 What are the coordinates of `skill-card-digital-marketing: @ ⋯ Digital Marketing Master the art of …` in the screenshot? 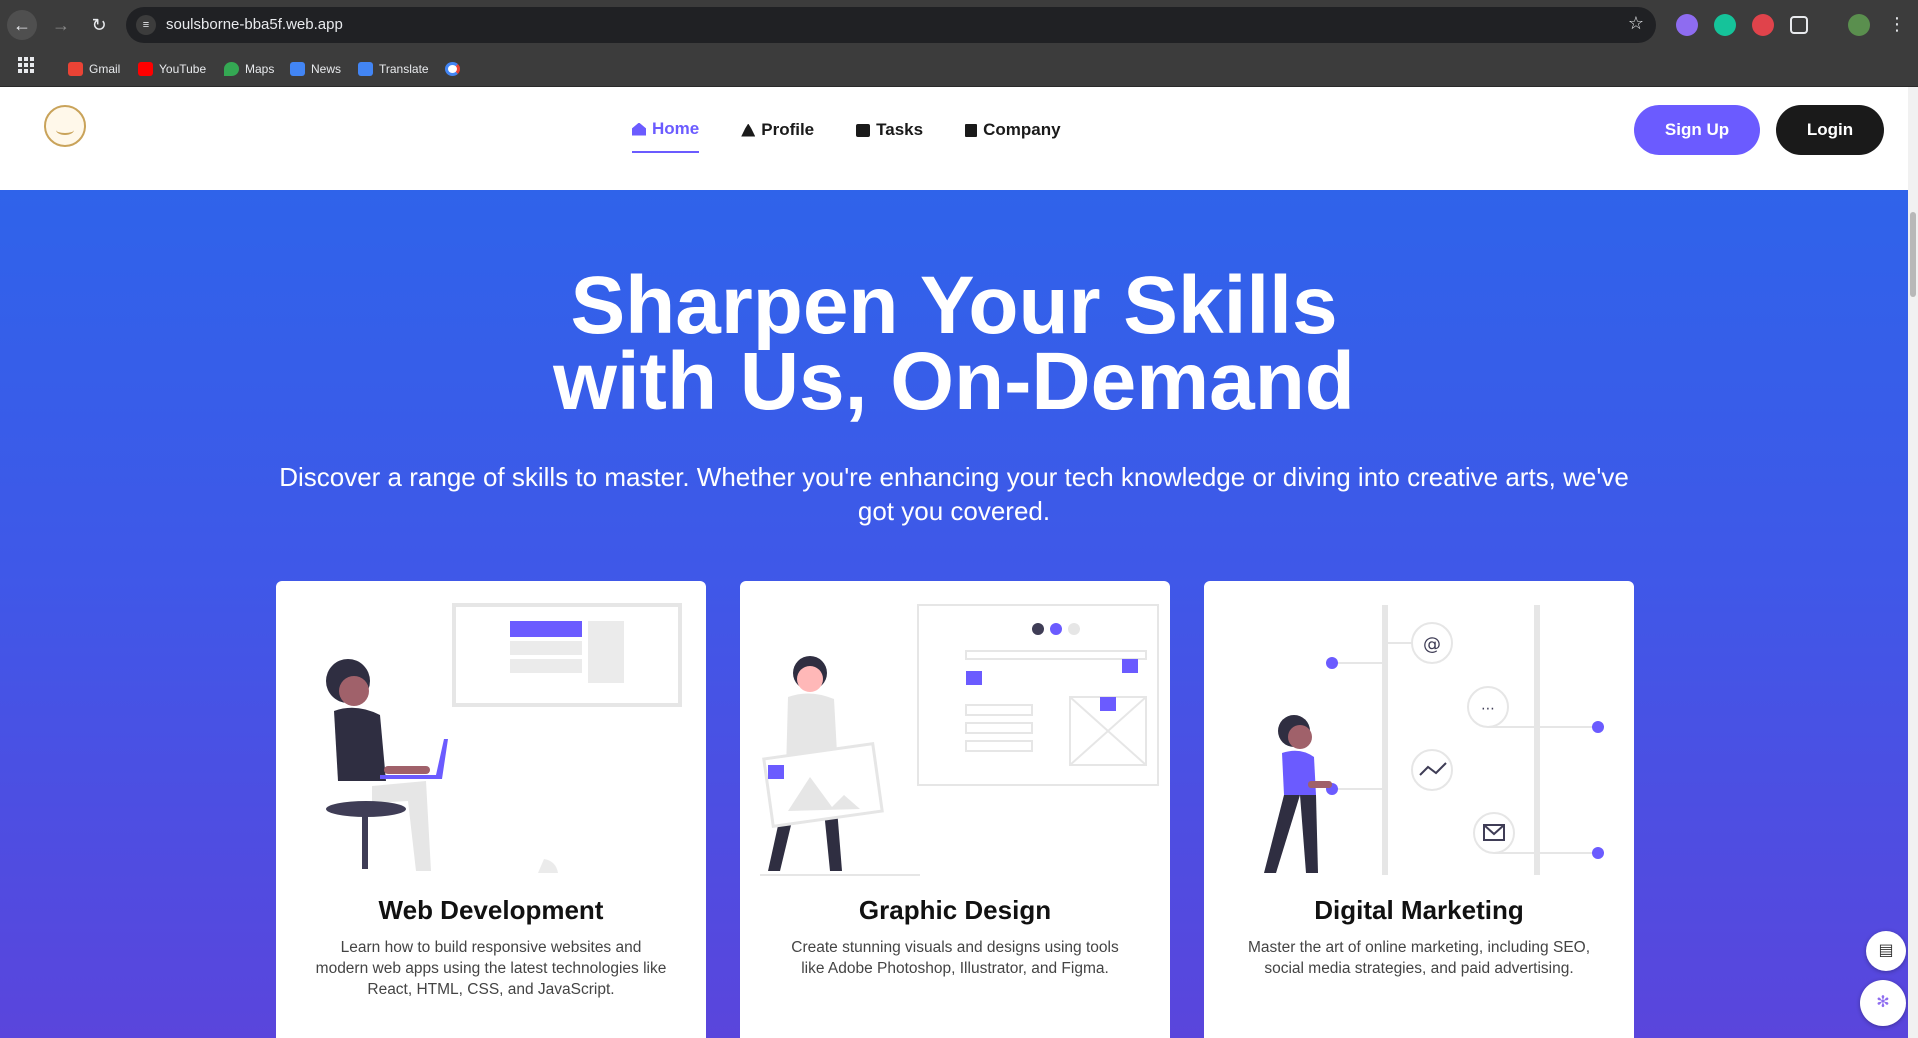 It's located at (1419, 809).